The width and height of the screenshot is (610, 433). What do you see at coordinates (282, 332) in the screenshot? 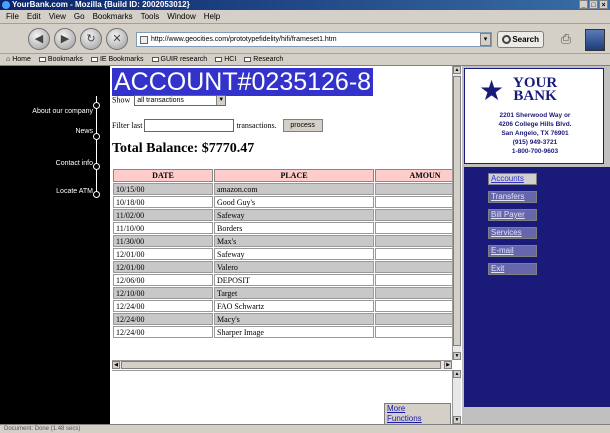
I see `table-row: 12/24/00 Sharper Image` at bounding box center [282, 332].